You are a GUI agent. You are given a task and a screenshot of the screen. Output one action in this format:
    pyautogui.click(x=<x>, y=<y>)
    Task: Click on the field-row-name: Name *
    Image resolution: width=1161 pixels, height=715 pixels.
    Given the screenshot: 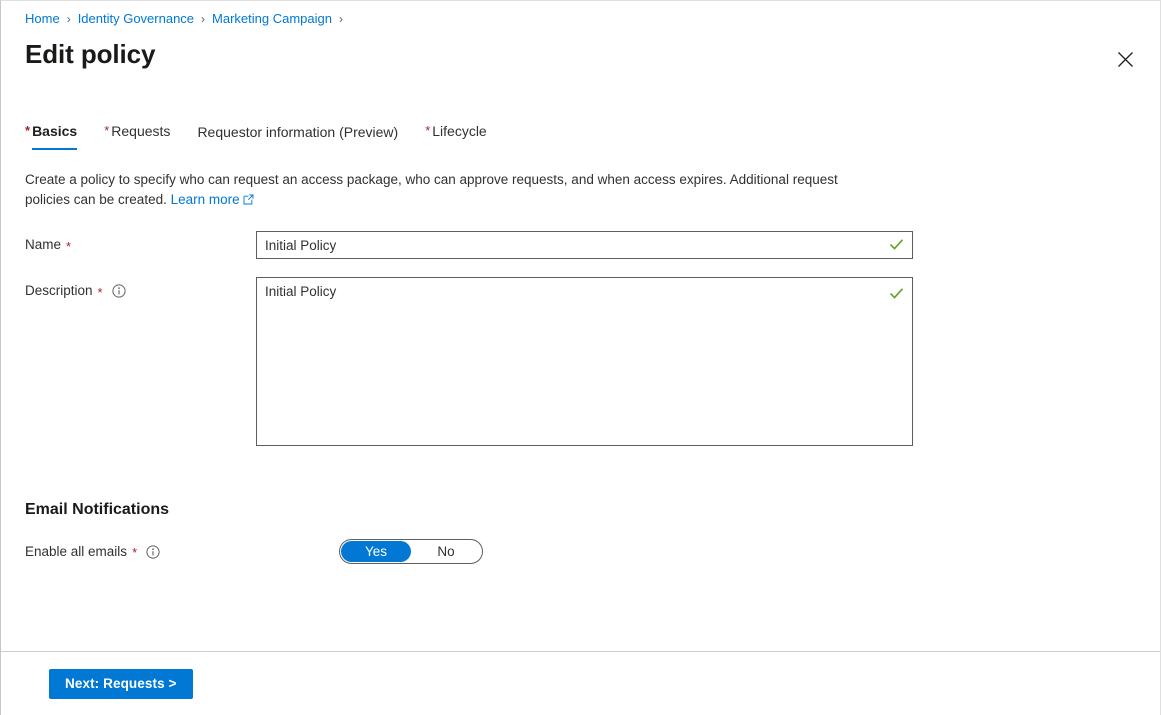 What is the action you would take?
    pyautogui.click(x=580, y=245)
    